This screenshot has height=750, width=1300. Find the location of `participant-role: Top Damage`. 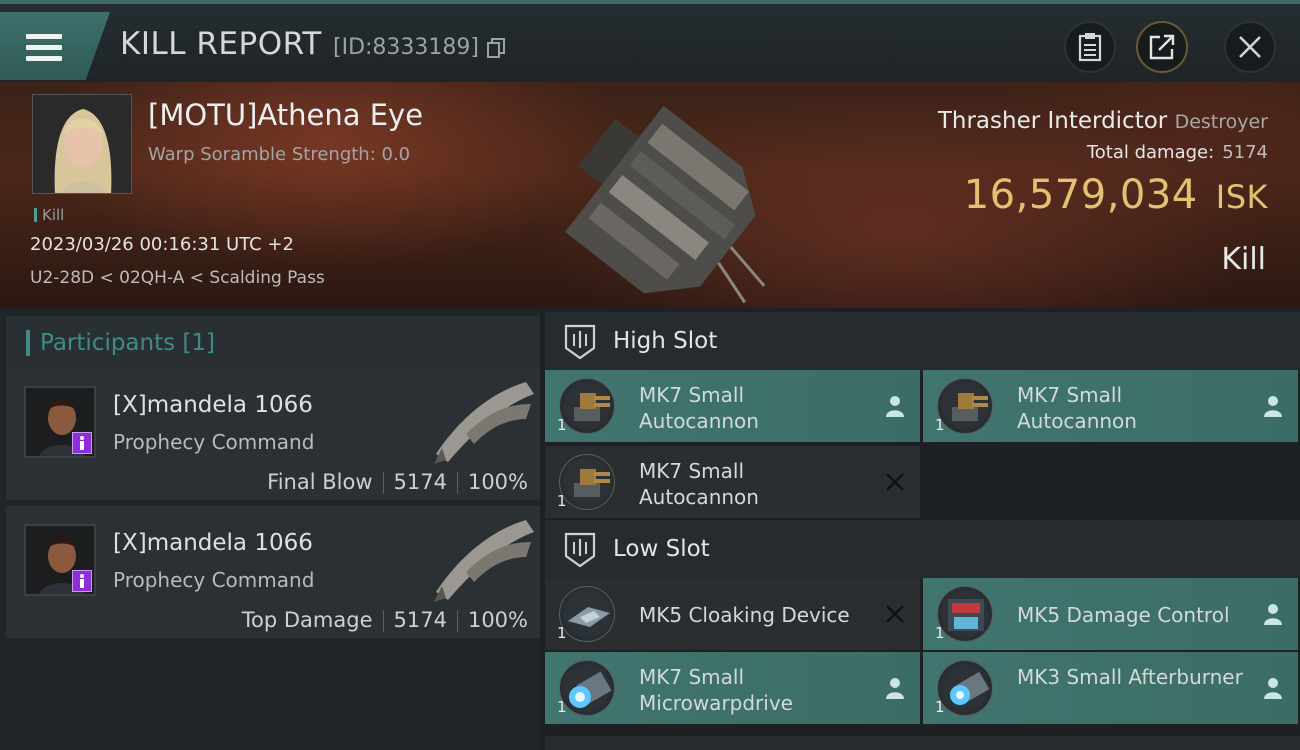

participant-role: Top Damage is located at coordinates (307, 620).